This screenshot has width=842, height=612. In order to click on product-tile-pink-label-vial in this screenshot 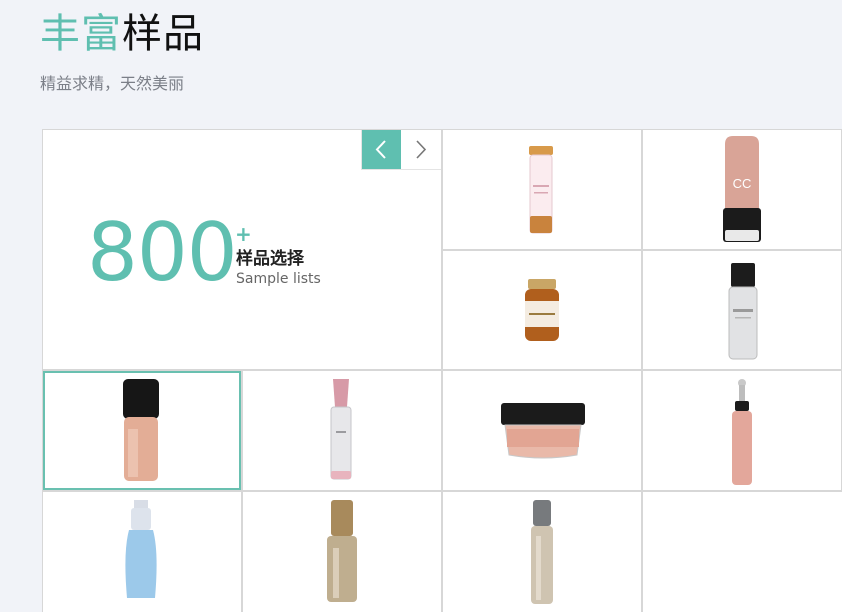, I will do `click(542, 189)`.